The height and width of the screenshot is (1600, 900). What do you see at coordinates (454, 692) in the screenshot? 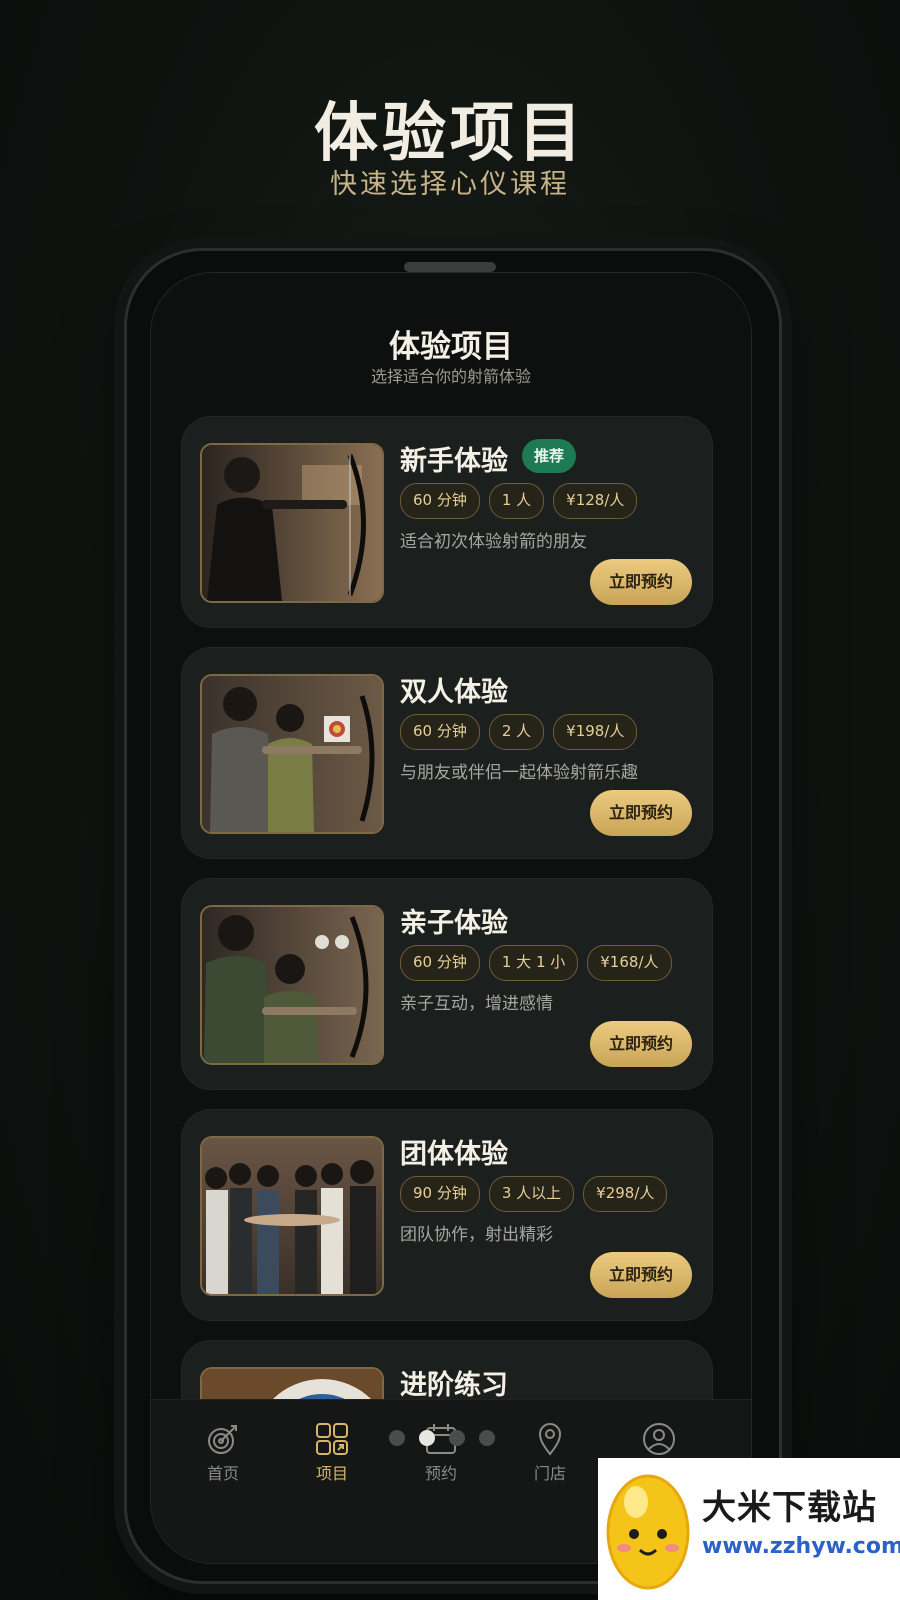
I see `course-title: 双人体验` at bounding box center [454, 692].